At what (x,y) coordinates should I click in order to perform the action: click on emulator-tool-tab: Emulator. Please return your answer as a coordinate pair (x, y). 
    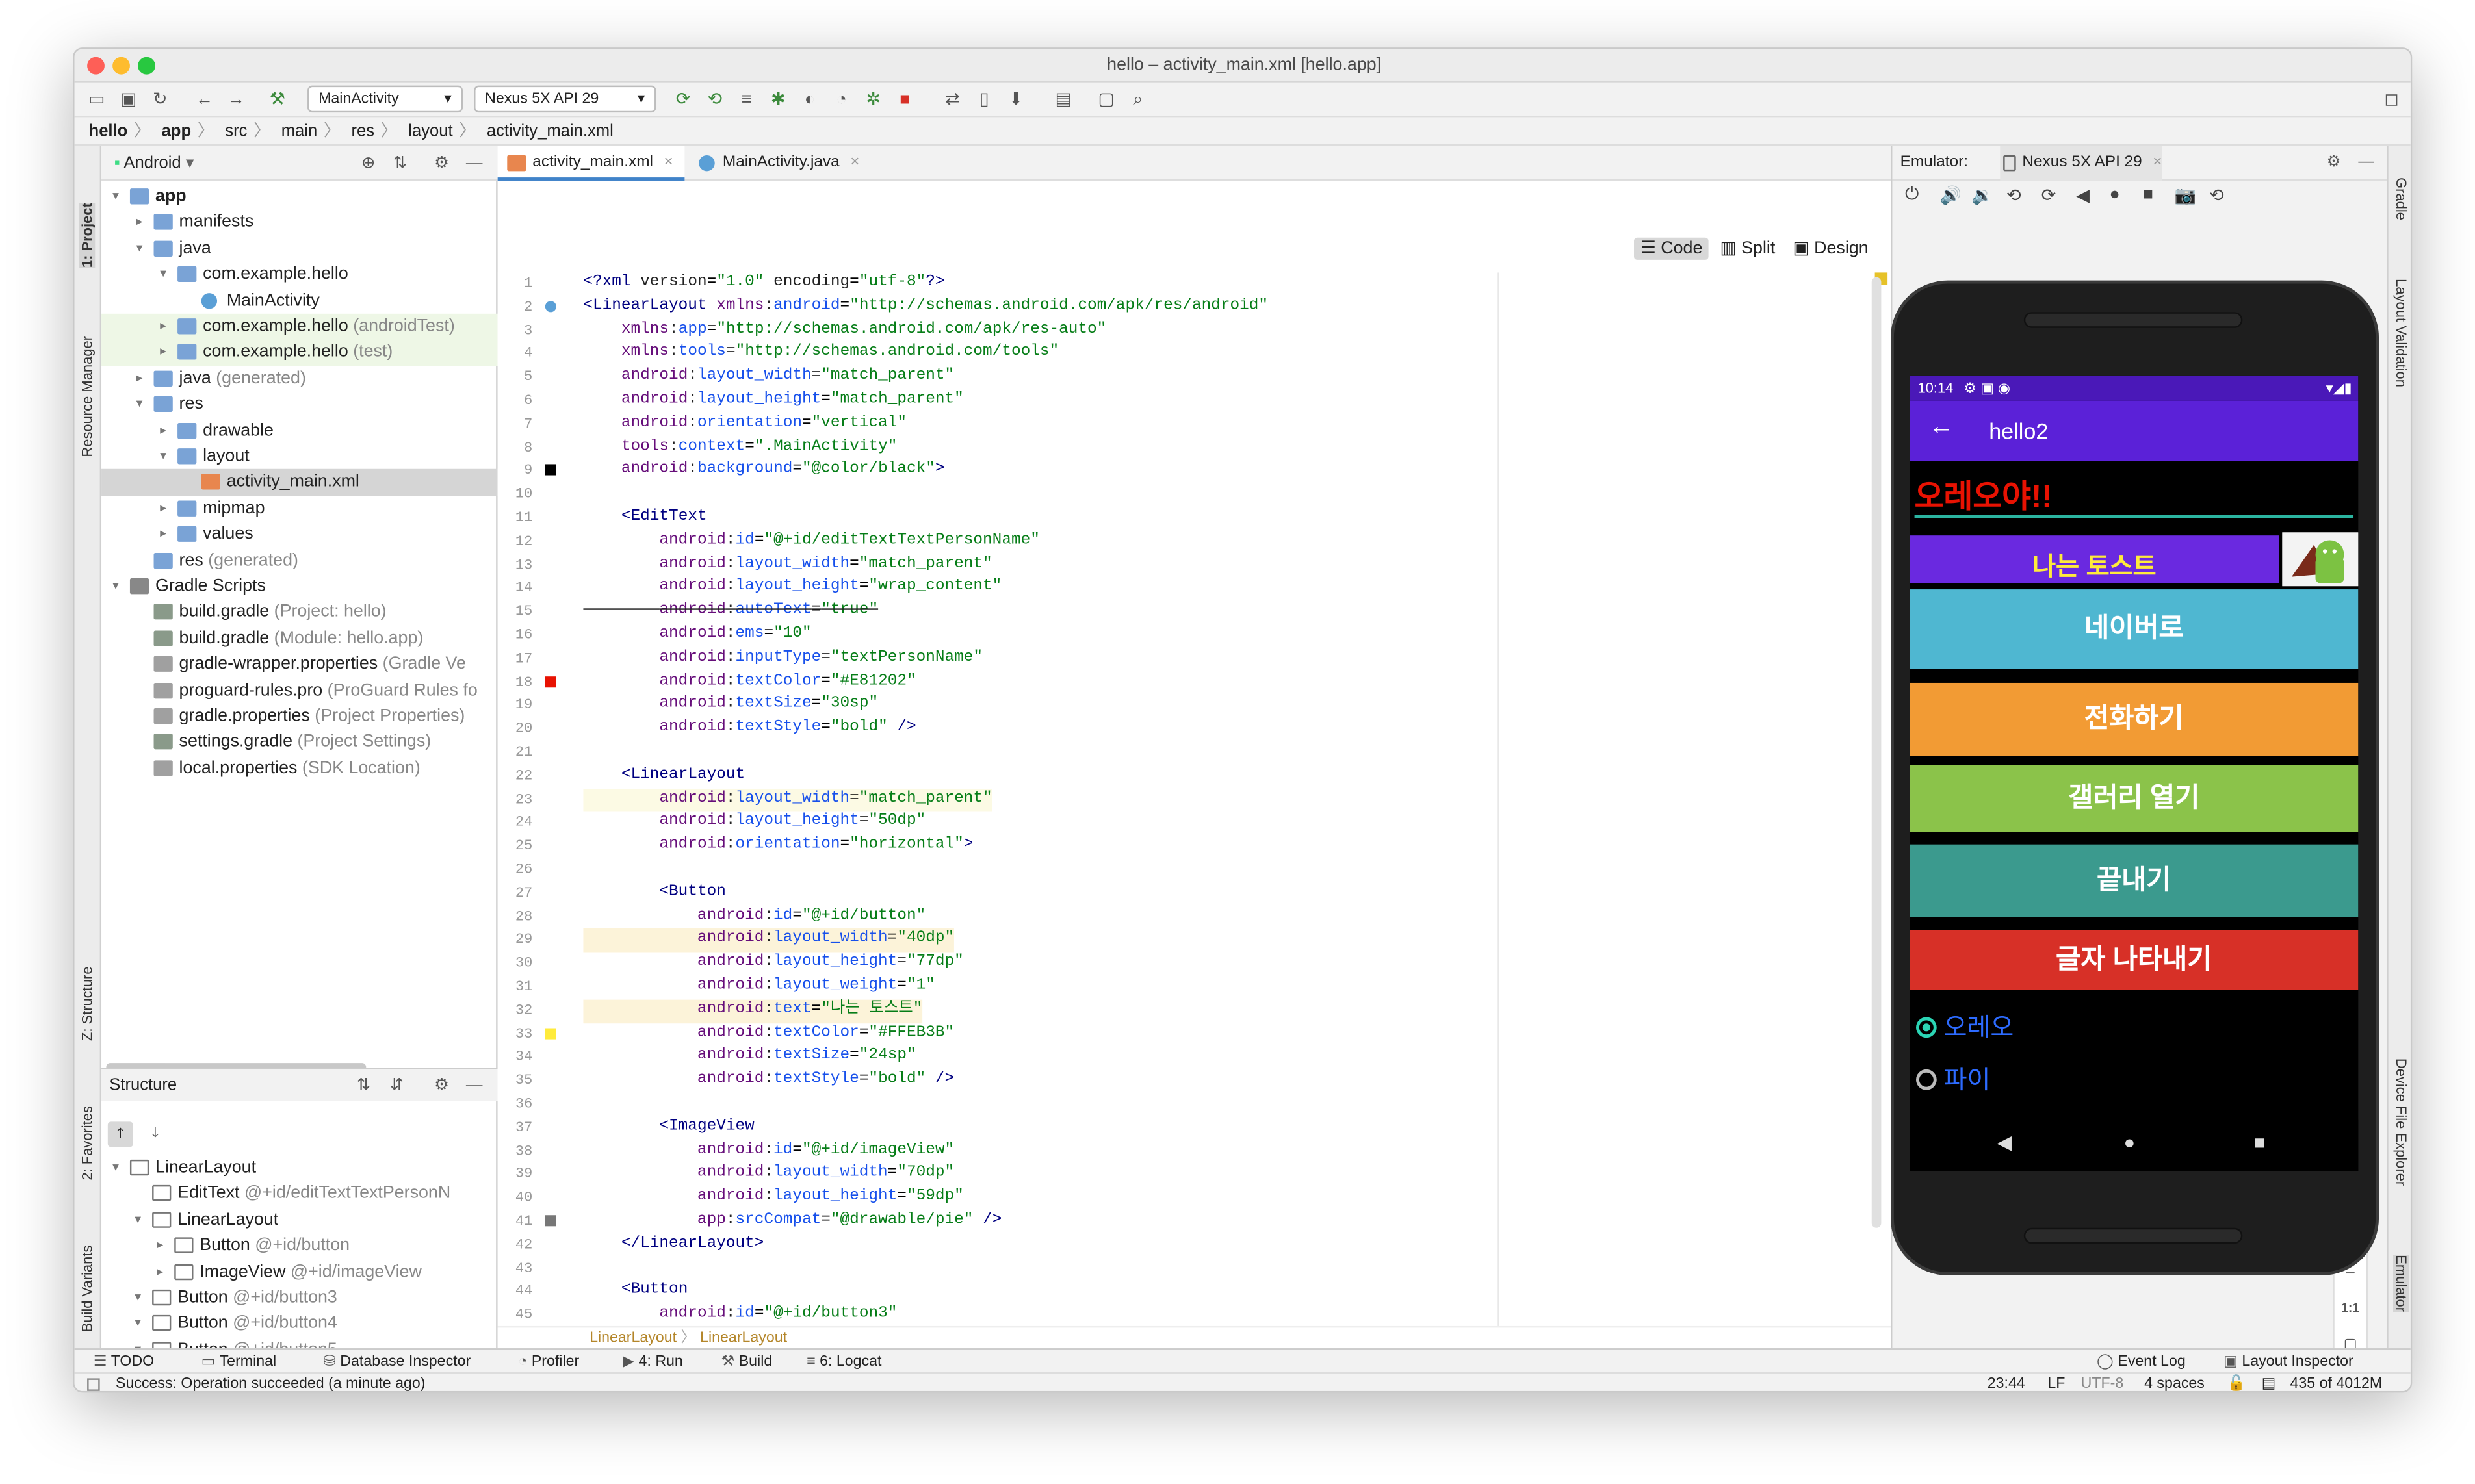
    Looking at the image, I should click on (2400, 1284).